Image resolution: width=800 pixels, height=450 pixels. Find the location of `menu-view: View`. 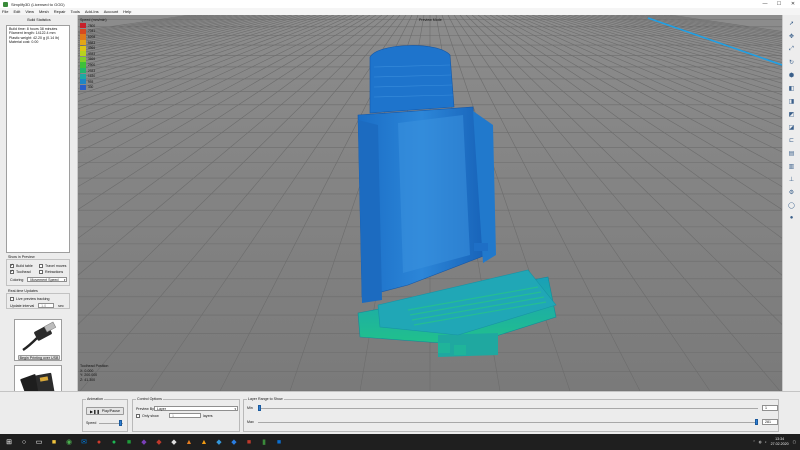

menu-view: View is located at coordinates (29, 11).